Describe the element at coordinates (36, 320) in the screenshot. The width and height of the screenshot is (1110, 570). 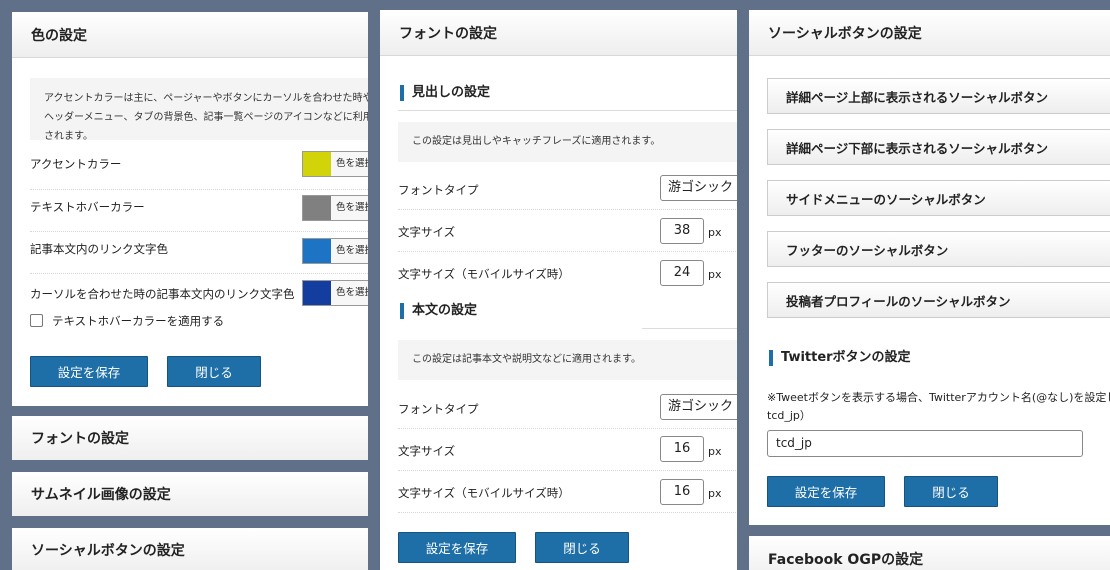
I see `hover-color-checkbox` at that location.